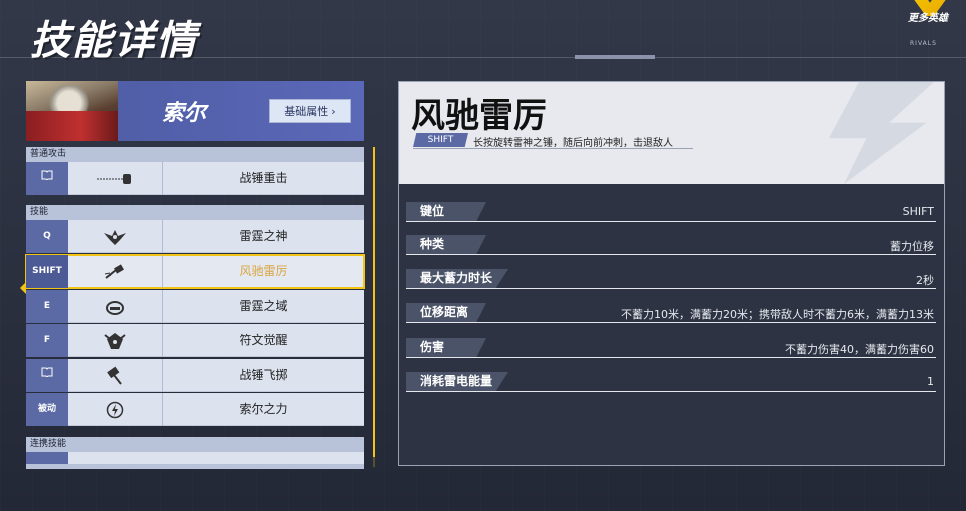  I want to click on skill-row-passive: 被动 索尔之力, so click(195, 409).